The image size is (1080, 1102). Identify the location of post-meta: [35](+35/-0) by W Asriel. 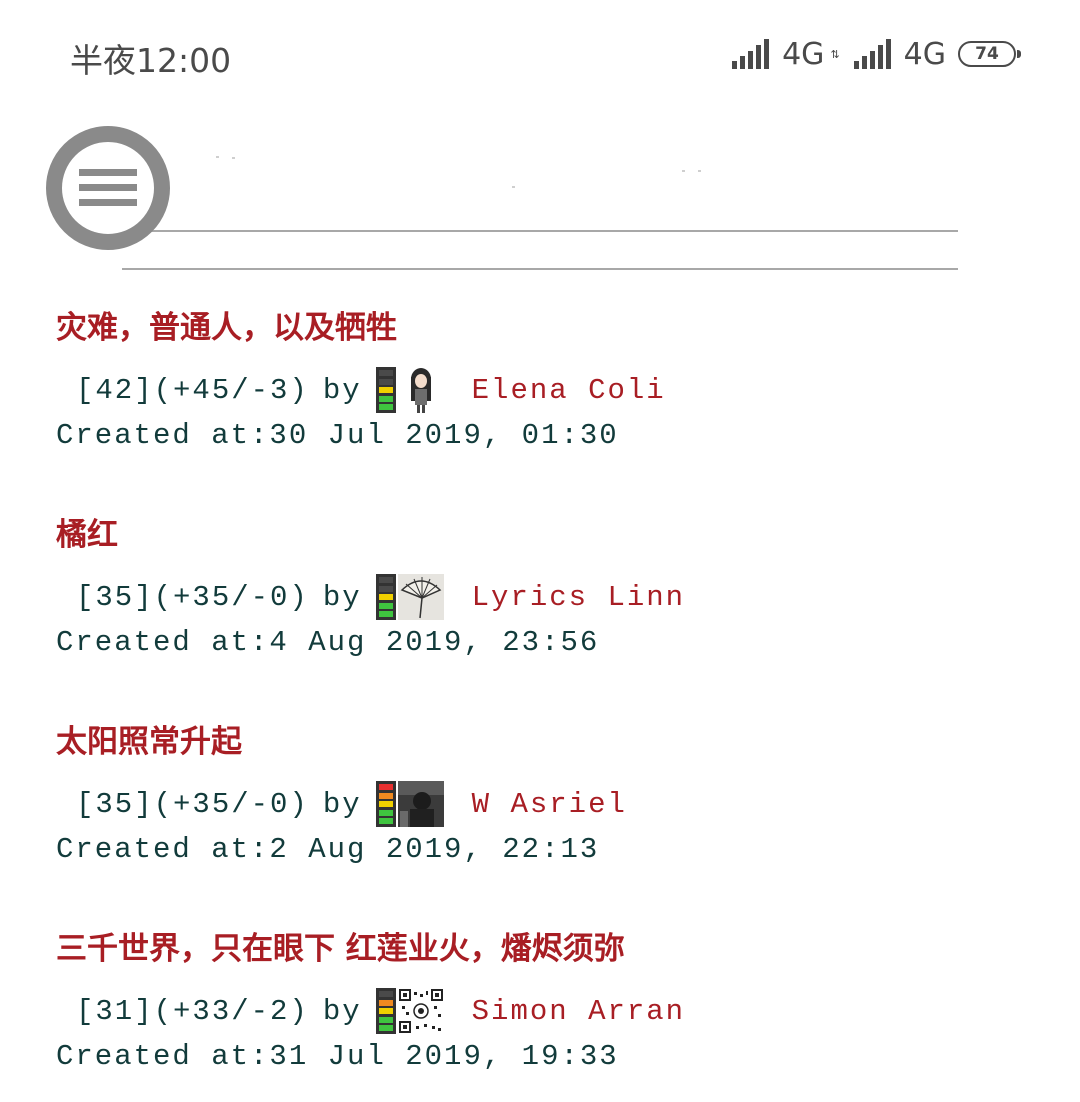
(546, 804).